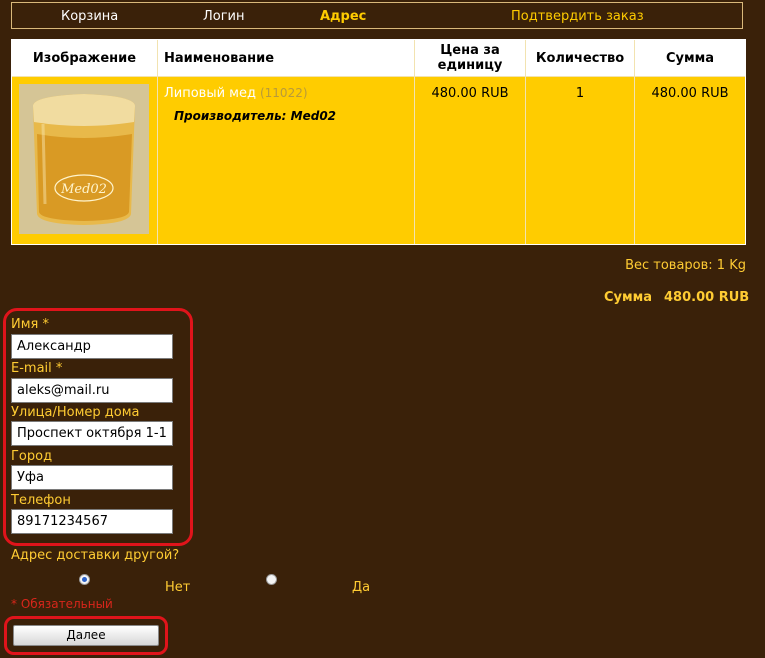 This screenshot has width=765, height=658. Describe the element at coordinates (685, 265) in the screenshot. I see `total-weight: Вес товаров: 1 Kg` at that location.